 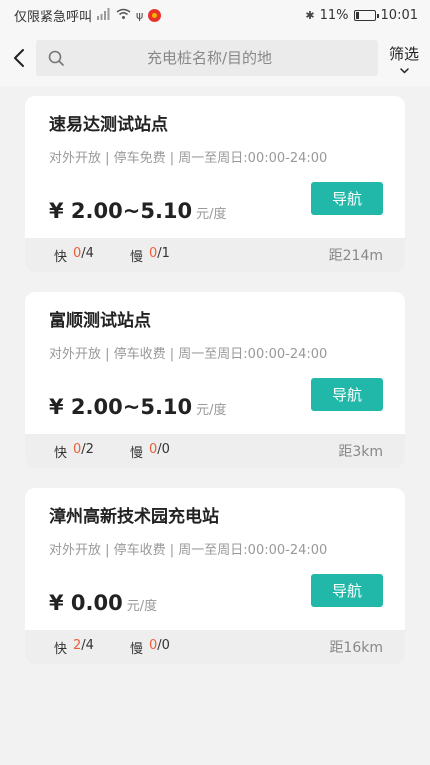 What do you see at coordinates (355, 256) in the screenshot?
I see `distance: 距214m` at bounding box center [355, 256].